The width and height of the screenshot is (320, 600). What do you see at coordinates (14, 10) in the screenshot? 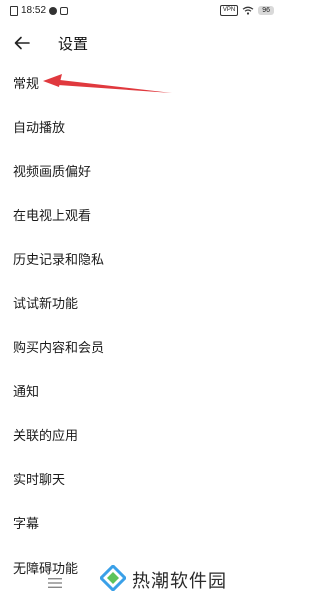
I see `sim-icon` at bounding box center [14, 10].